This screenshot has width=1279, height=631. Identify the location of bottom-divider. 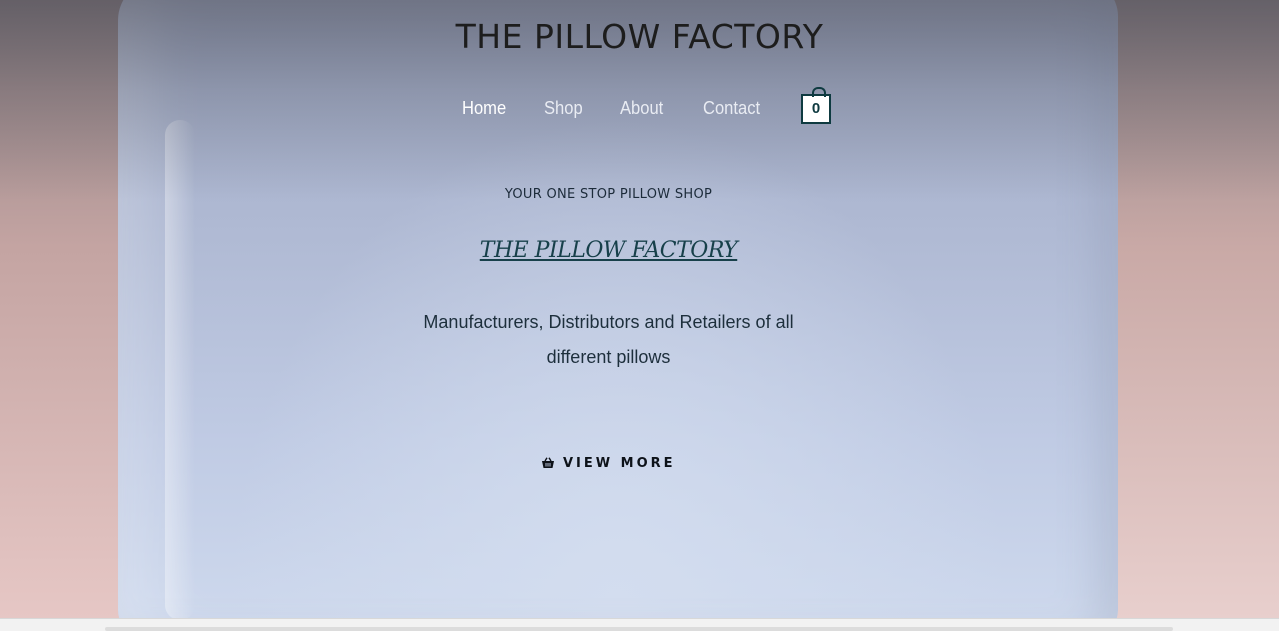
(639, 629).